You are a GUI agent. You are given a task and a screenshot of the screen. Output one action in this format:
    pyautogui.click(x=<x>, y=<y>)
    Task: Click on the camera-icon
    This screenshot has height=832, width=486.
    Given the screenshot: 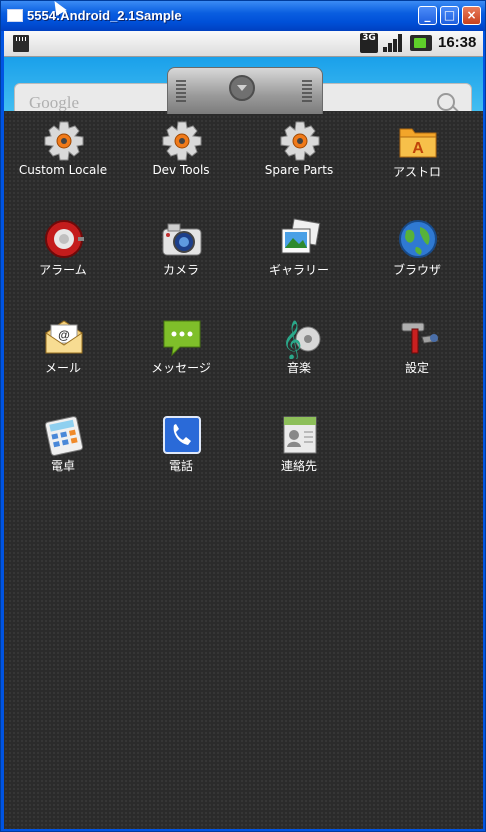 What is the action you would take?
    pyautogui.click(x=182, y=239)
    